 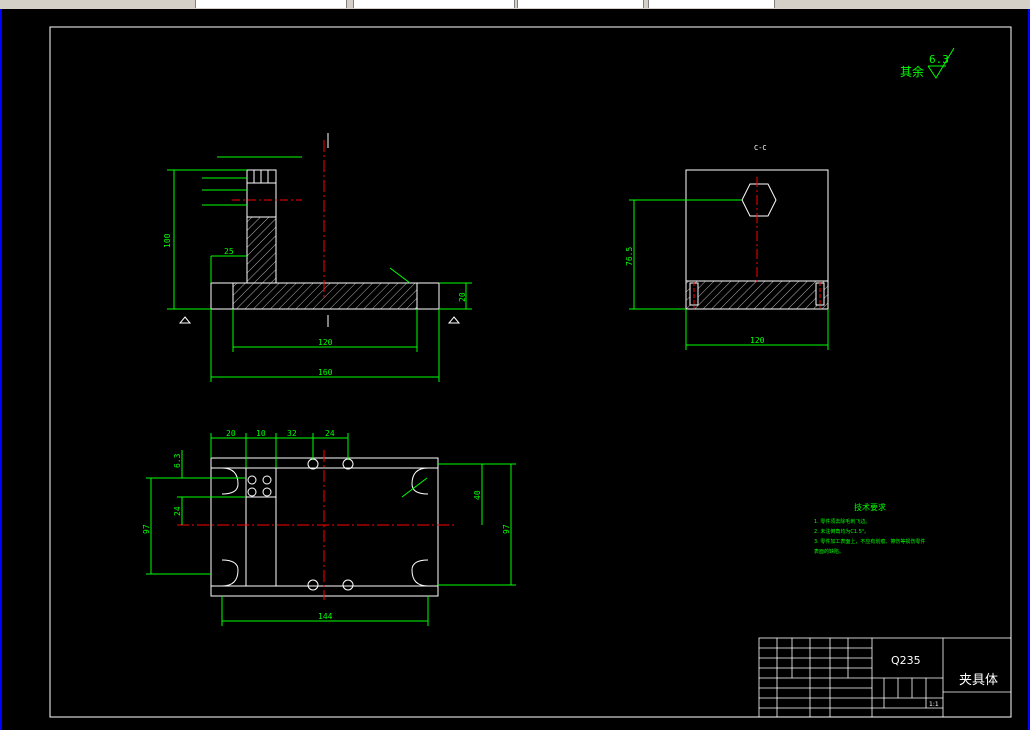 What do you see at coordinates (727, 247) in the screenshot?
I see `side-view: C-C 76.5 120` at bounding box center [727, 247].